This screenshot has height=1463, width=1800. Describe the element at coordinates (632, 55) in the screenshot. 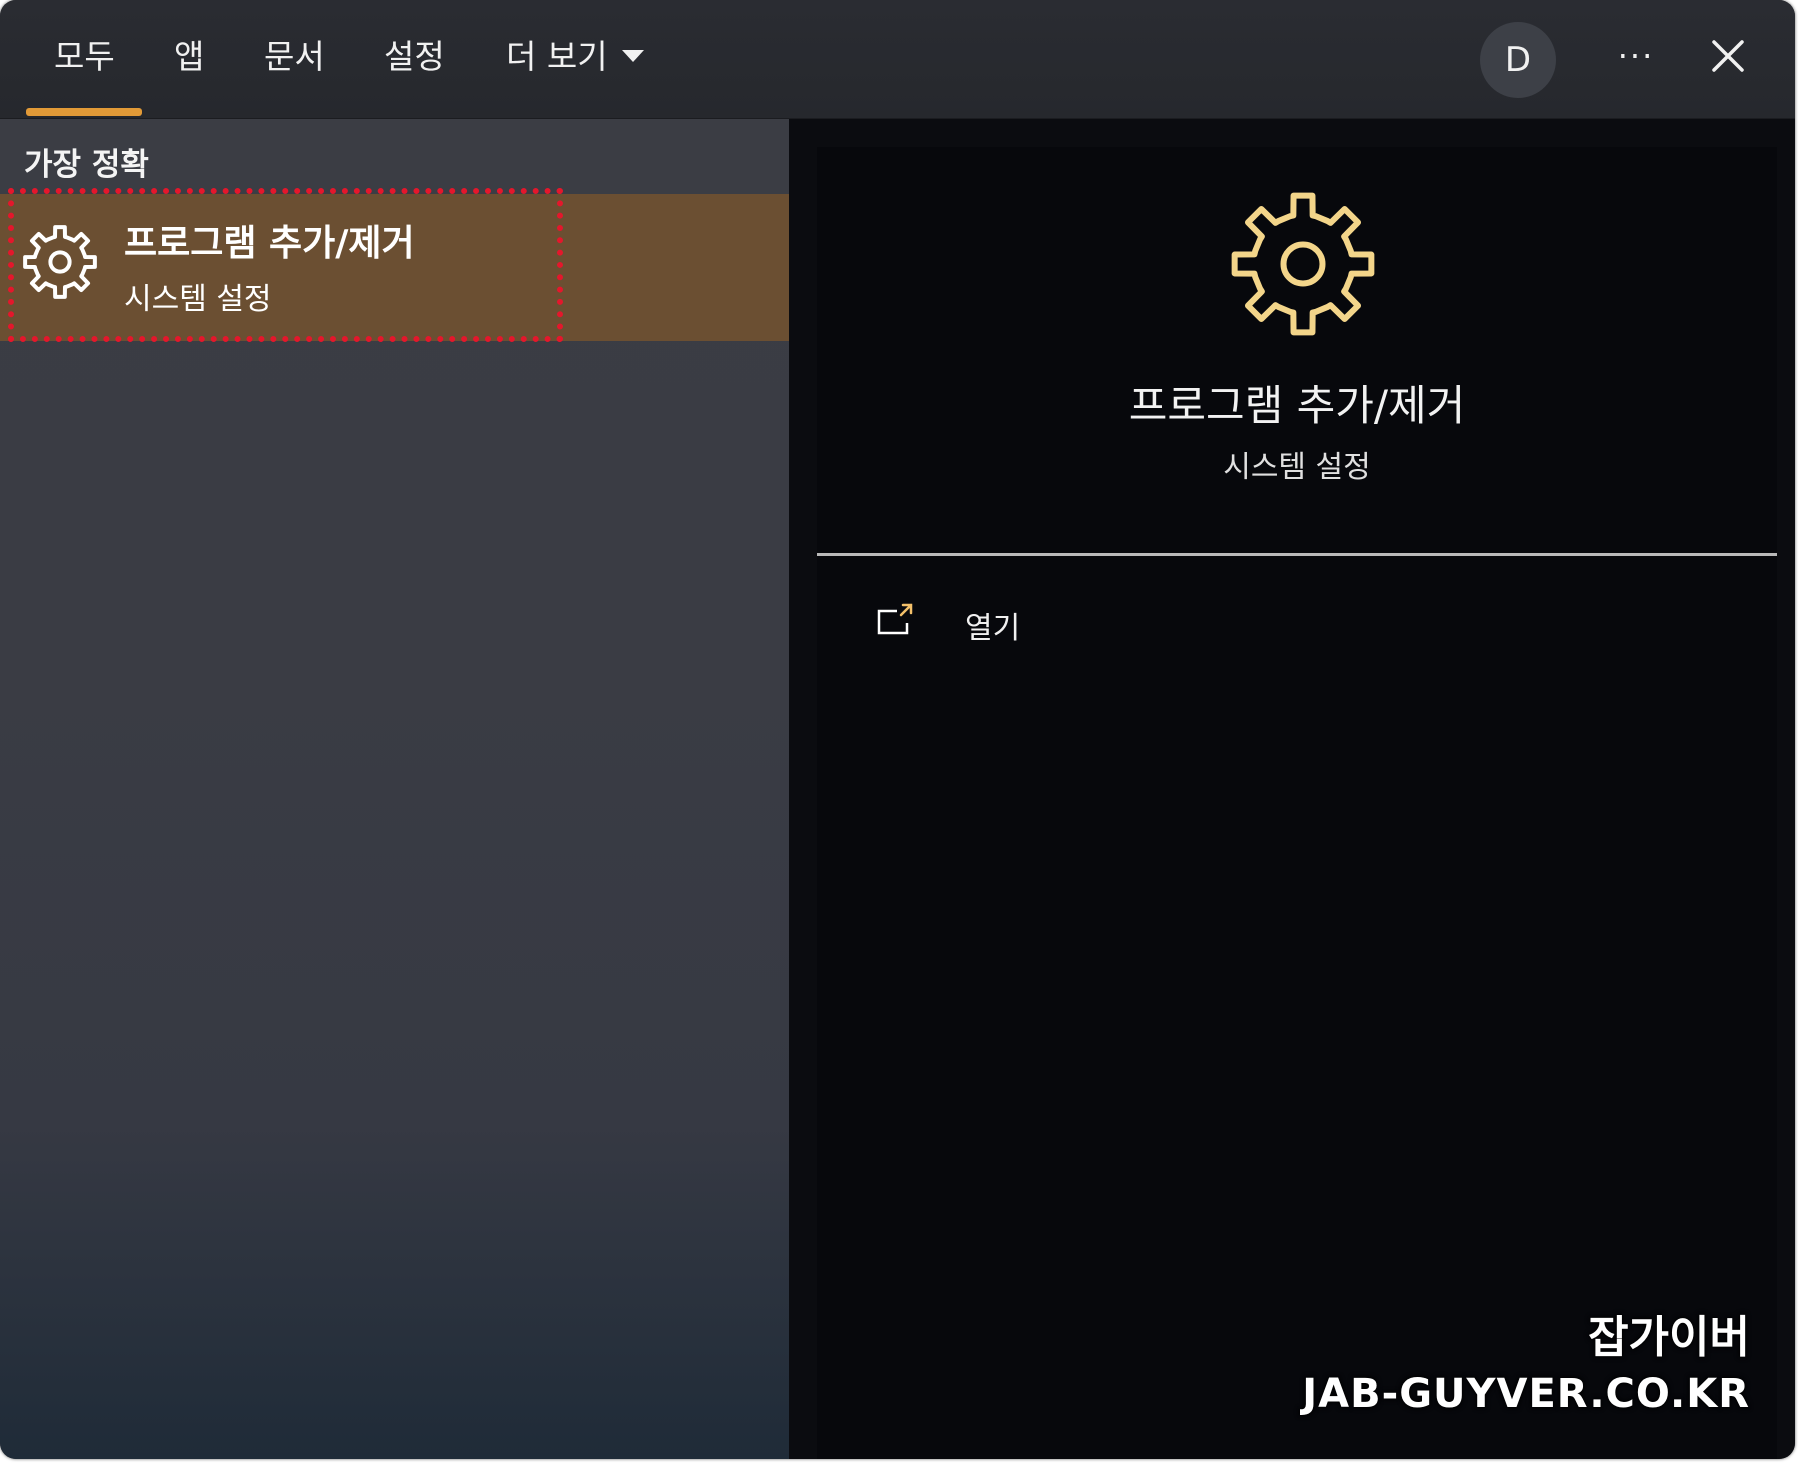

I see `chevron-down-icon` at that location.